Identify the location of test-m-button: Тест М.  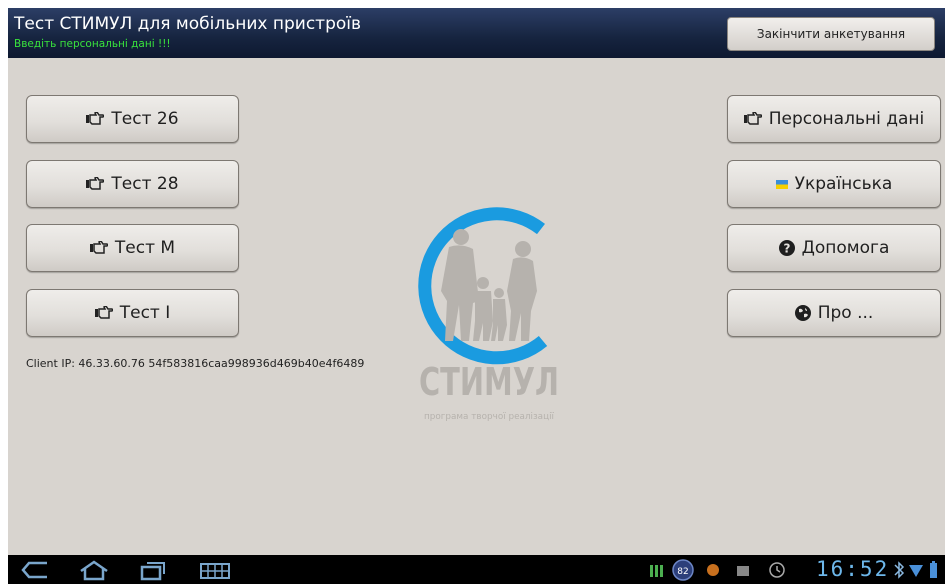
(132, 248).